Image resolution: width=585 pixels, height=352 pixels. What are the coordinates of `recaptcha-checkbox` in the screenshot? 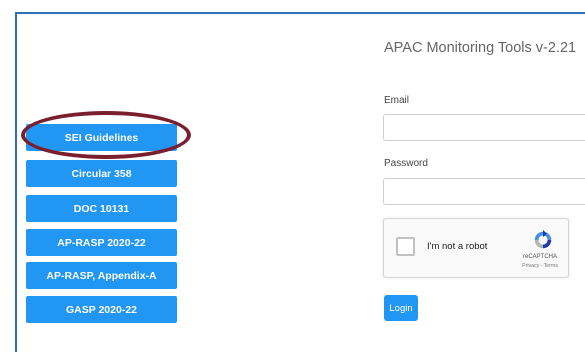 It's located at (405, 246).